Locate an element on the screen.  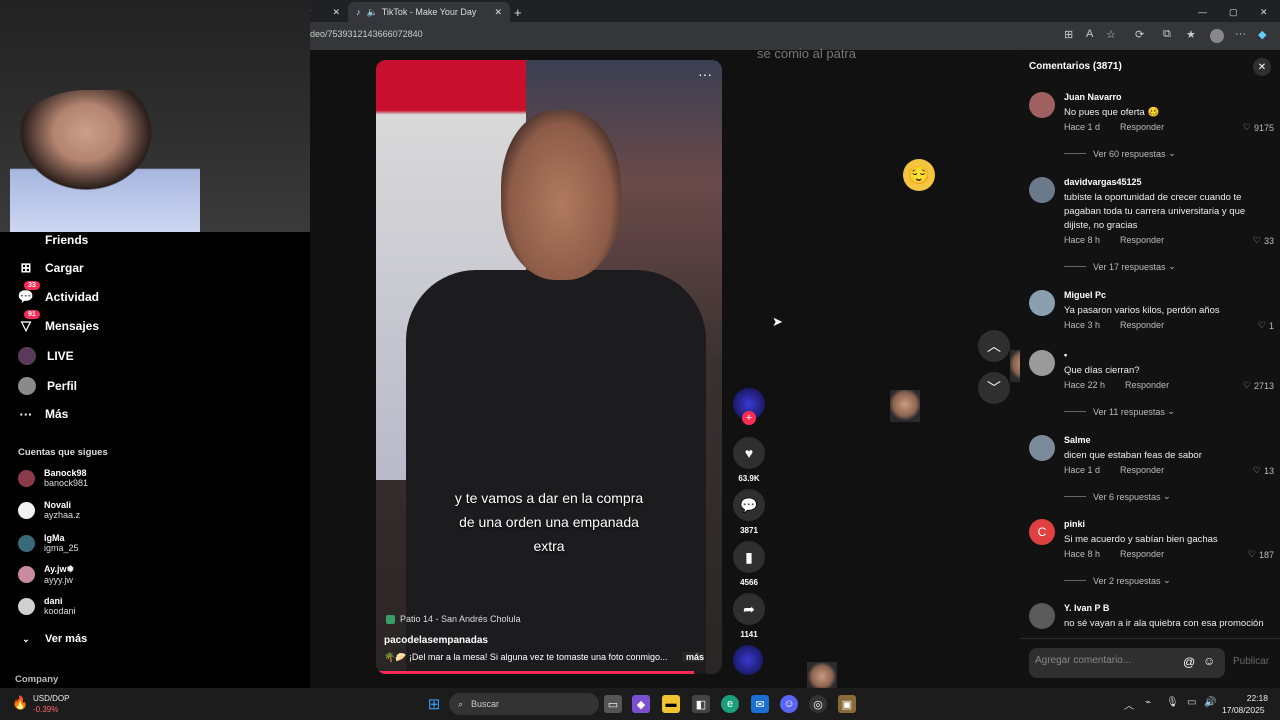
comment-input is located at coordinates (1105, 660).